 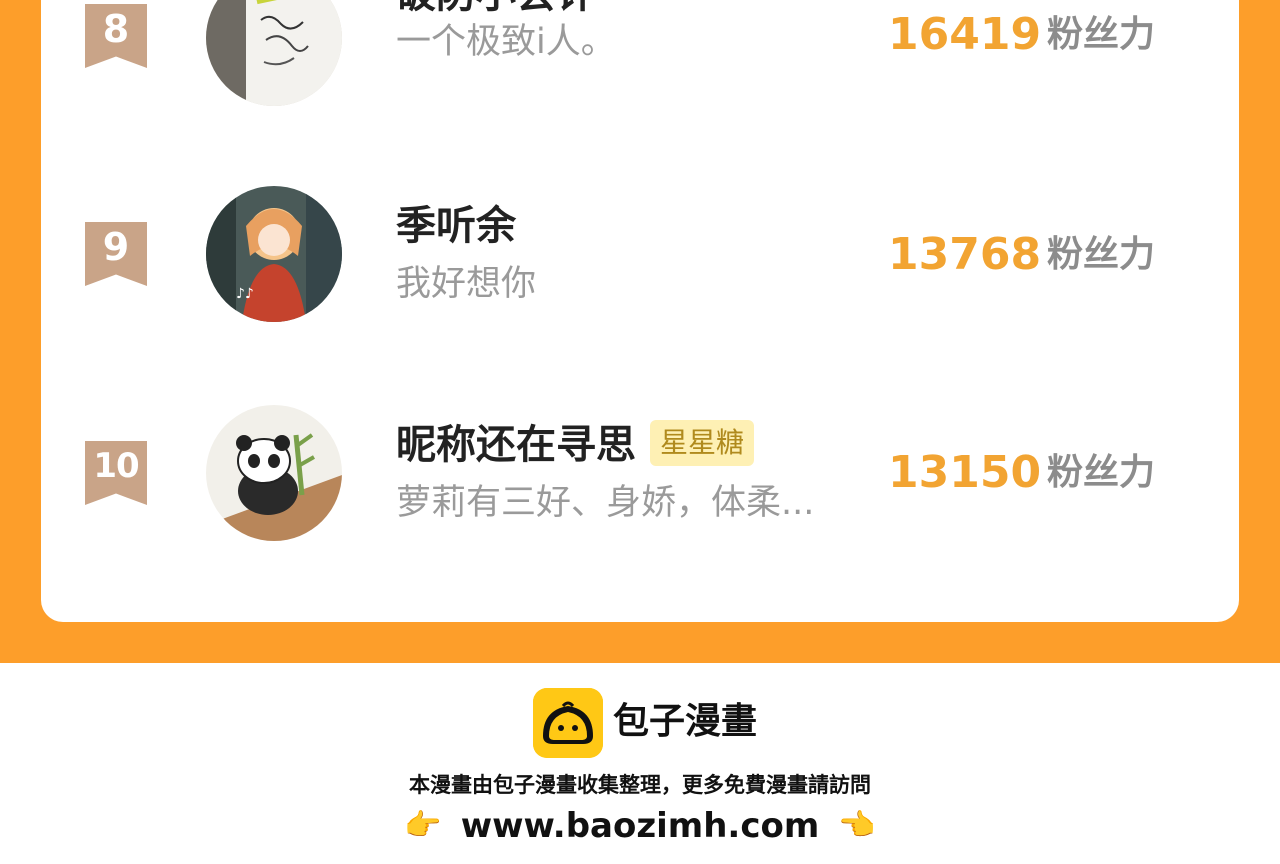 I want to click on username-10: 昵称还在寻思 星星糖, so click(x=575, y=445).